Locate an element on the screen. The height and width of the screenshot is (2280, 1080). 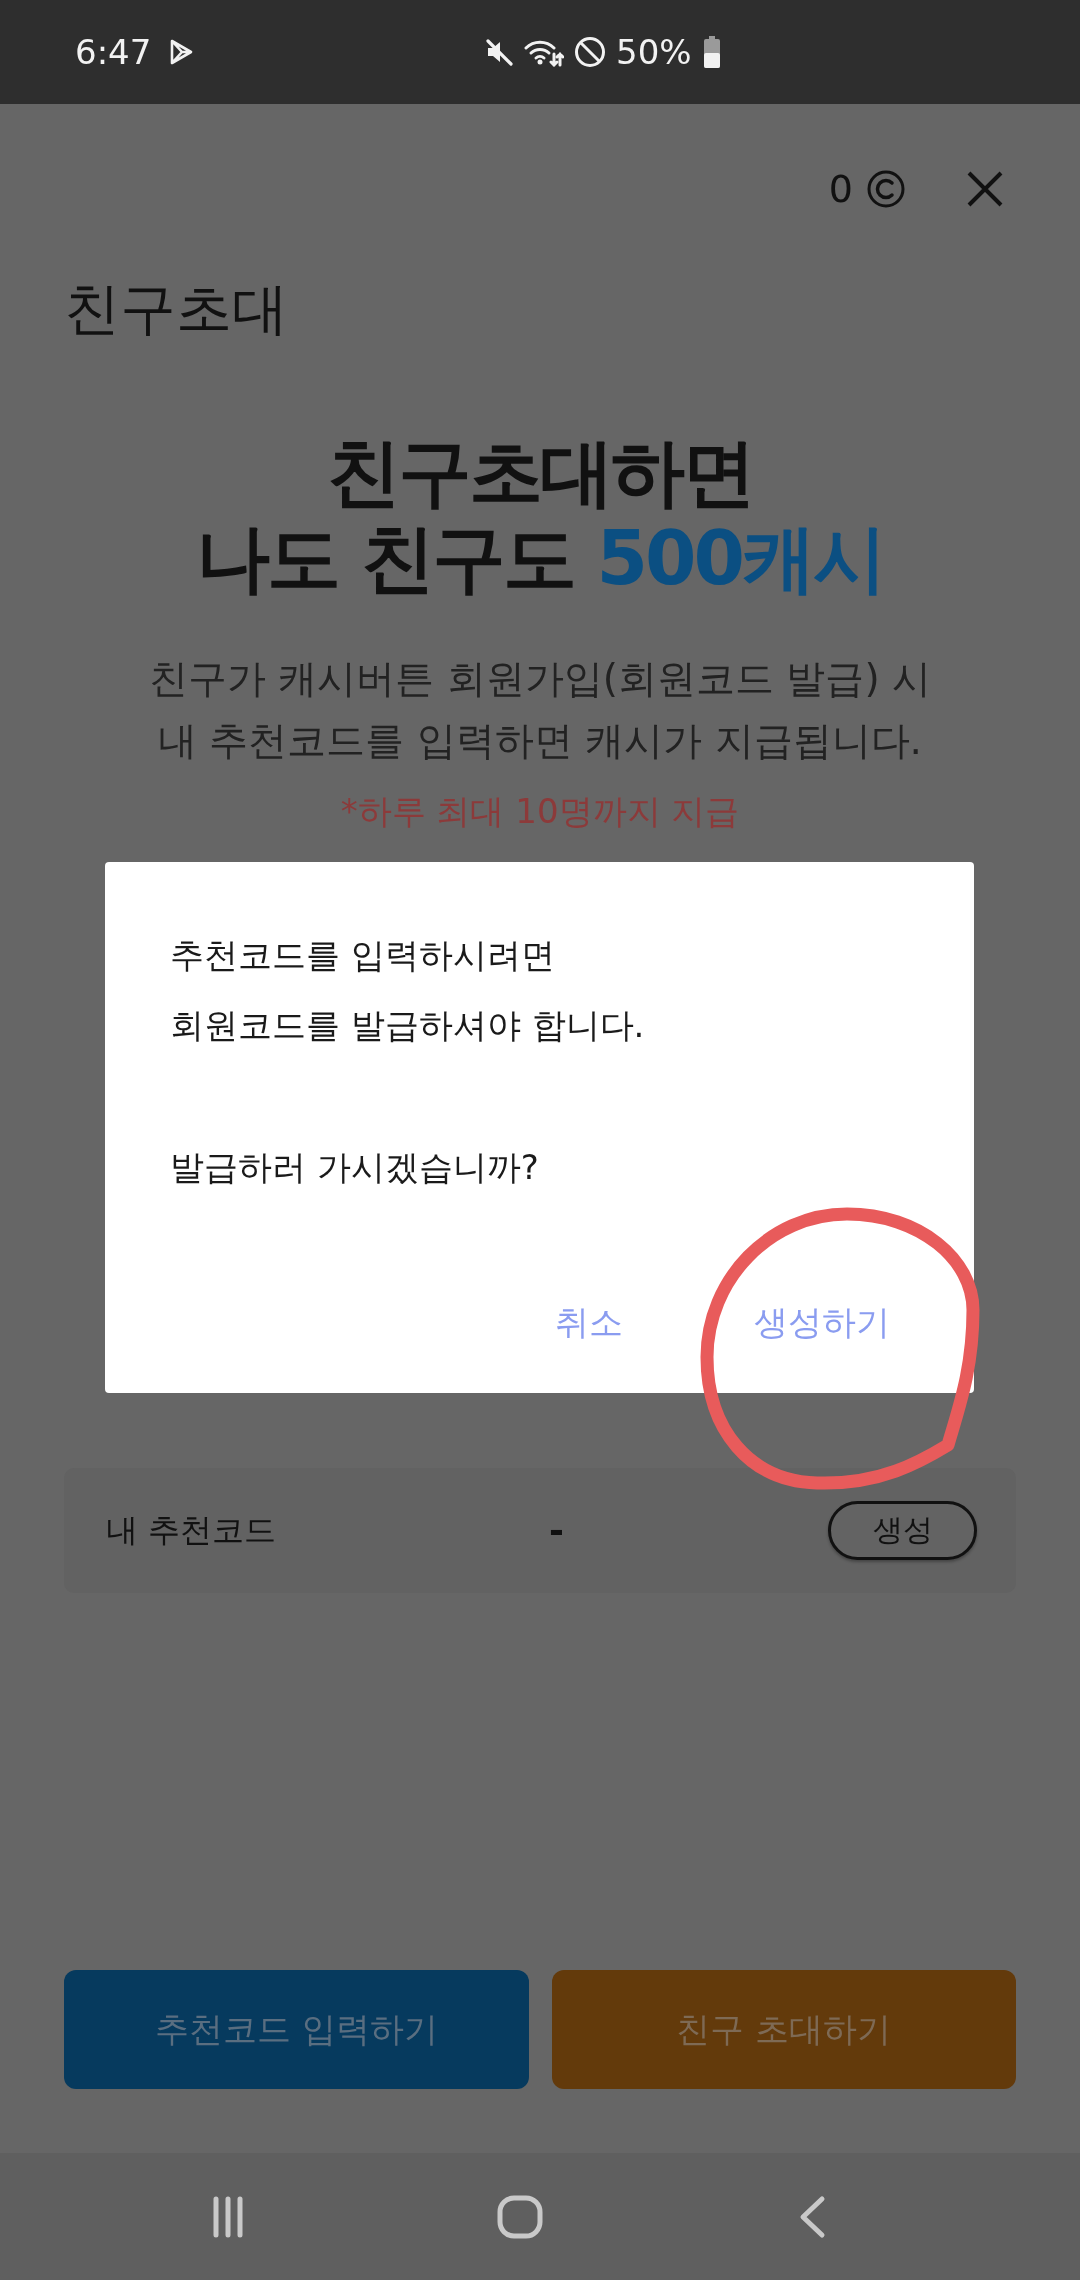
page-title: 친구초대 is located at coordinates (176, 308).